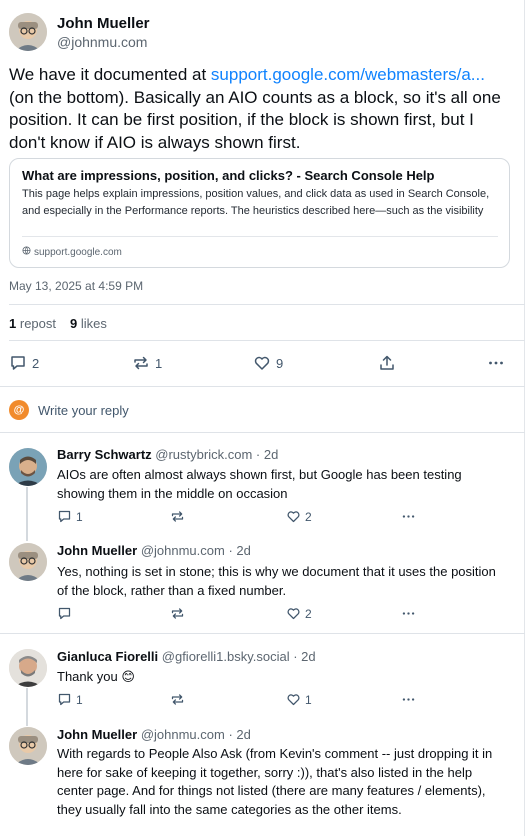  What do you see at coordinates (19, 410) in the screenshot?
I see `at-icon: @` at bounding box center [19, 410].